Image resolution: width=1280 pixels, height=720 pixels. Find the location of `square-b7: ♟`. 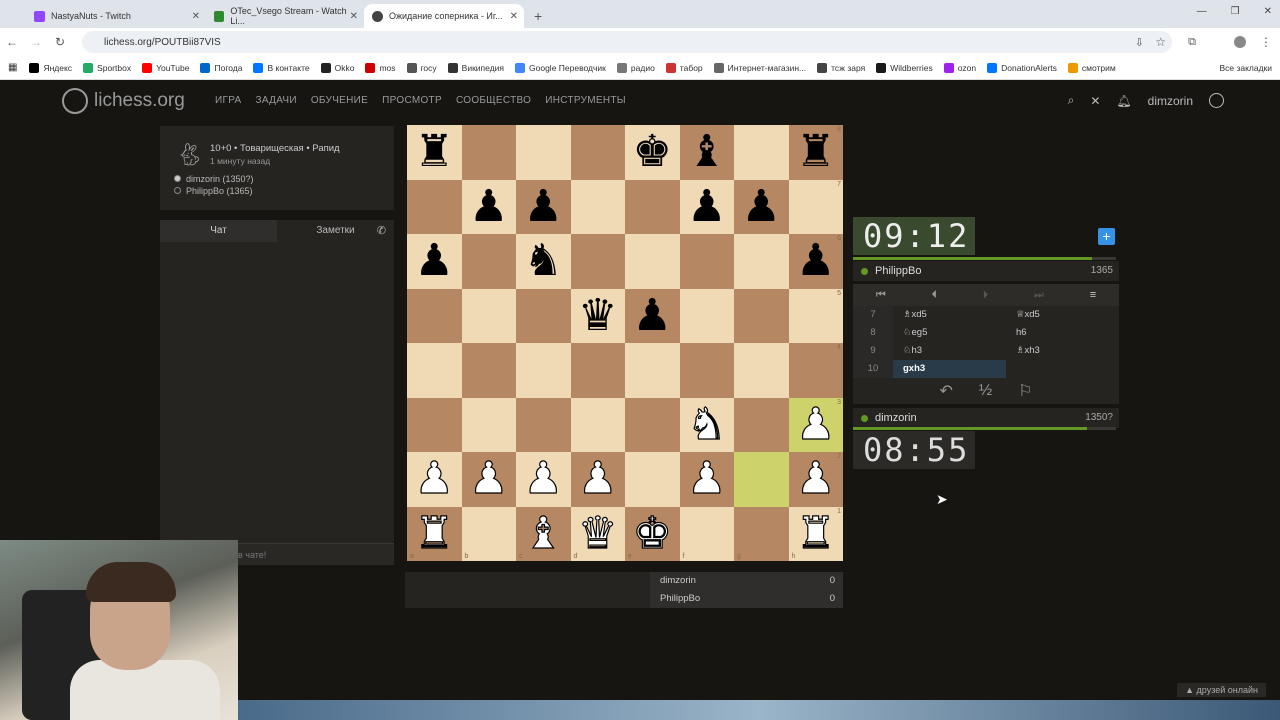

square-b7: ♟ is located at coordinates (488, 206).